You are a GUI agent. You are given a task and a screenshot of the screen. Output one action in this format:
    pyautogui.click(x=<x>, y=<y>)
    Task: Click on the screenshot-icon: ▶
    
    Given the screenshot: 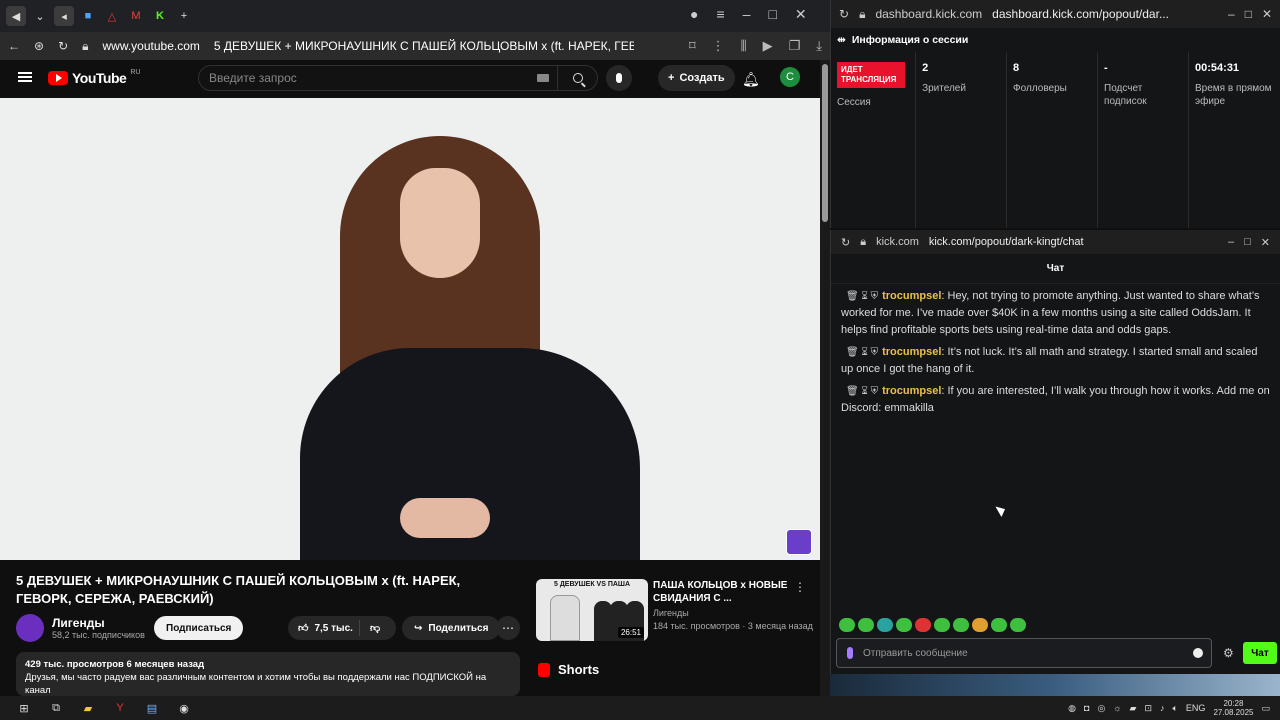 What is the action you would take?
    pyautogui.click(x=768, y=46)
    